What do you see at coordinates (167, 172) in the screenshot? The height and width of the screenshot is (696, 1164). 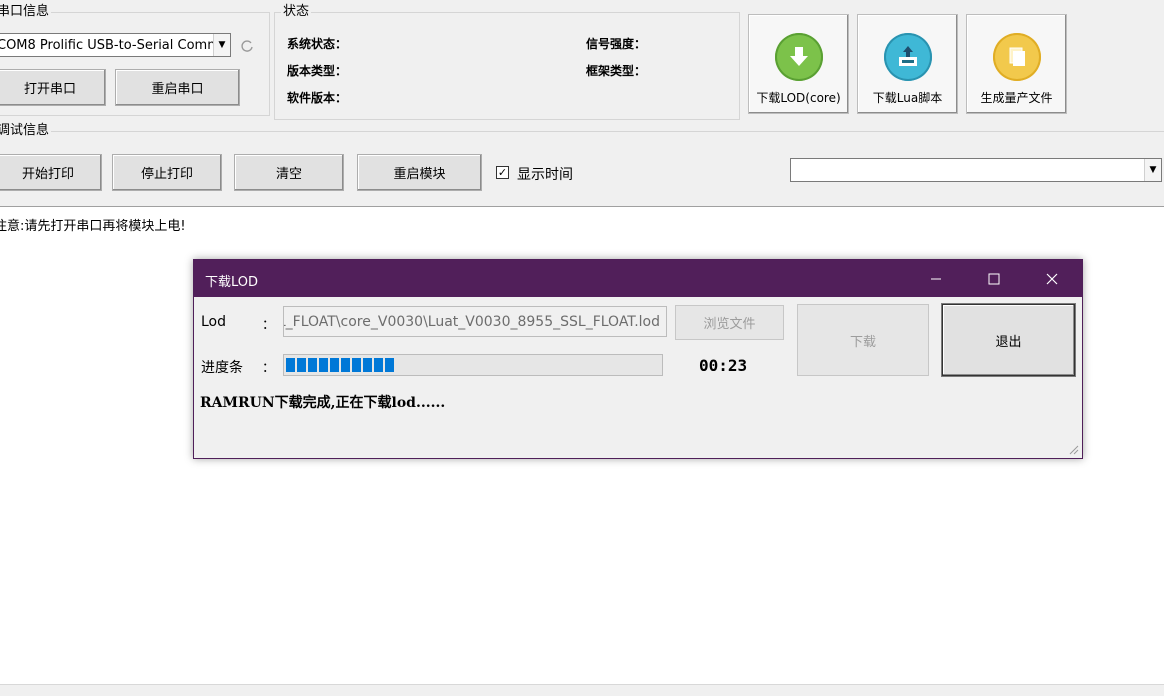 I see `stop-print-button: 停止打印` at bounding box center [167, 172].